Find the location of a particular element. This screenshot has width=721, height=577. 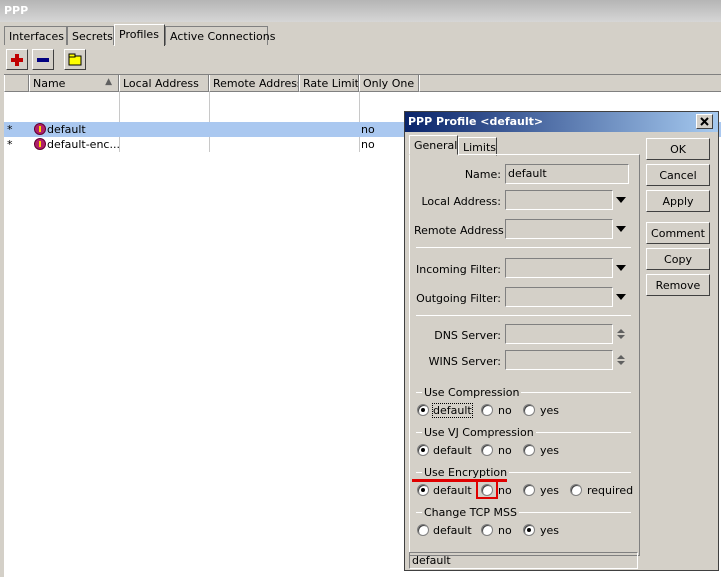

comment-button: Comment is located at coordinates (678, 233).